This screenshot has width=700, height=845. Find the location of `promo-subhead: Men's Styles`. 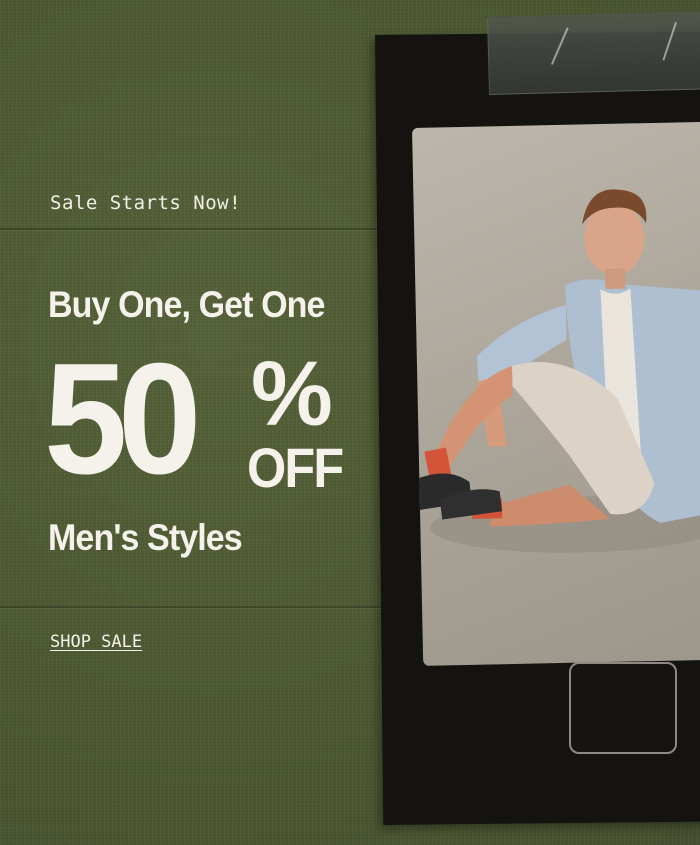

promo-subhead: Men's Styles is located at coordinates (145, 537).